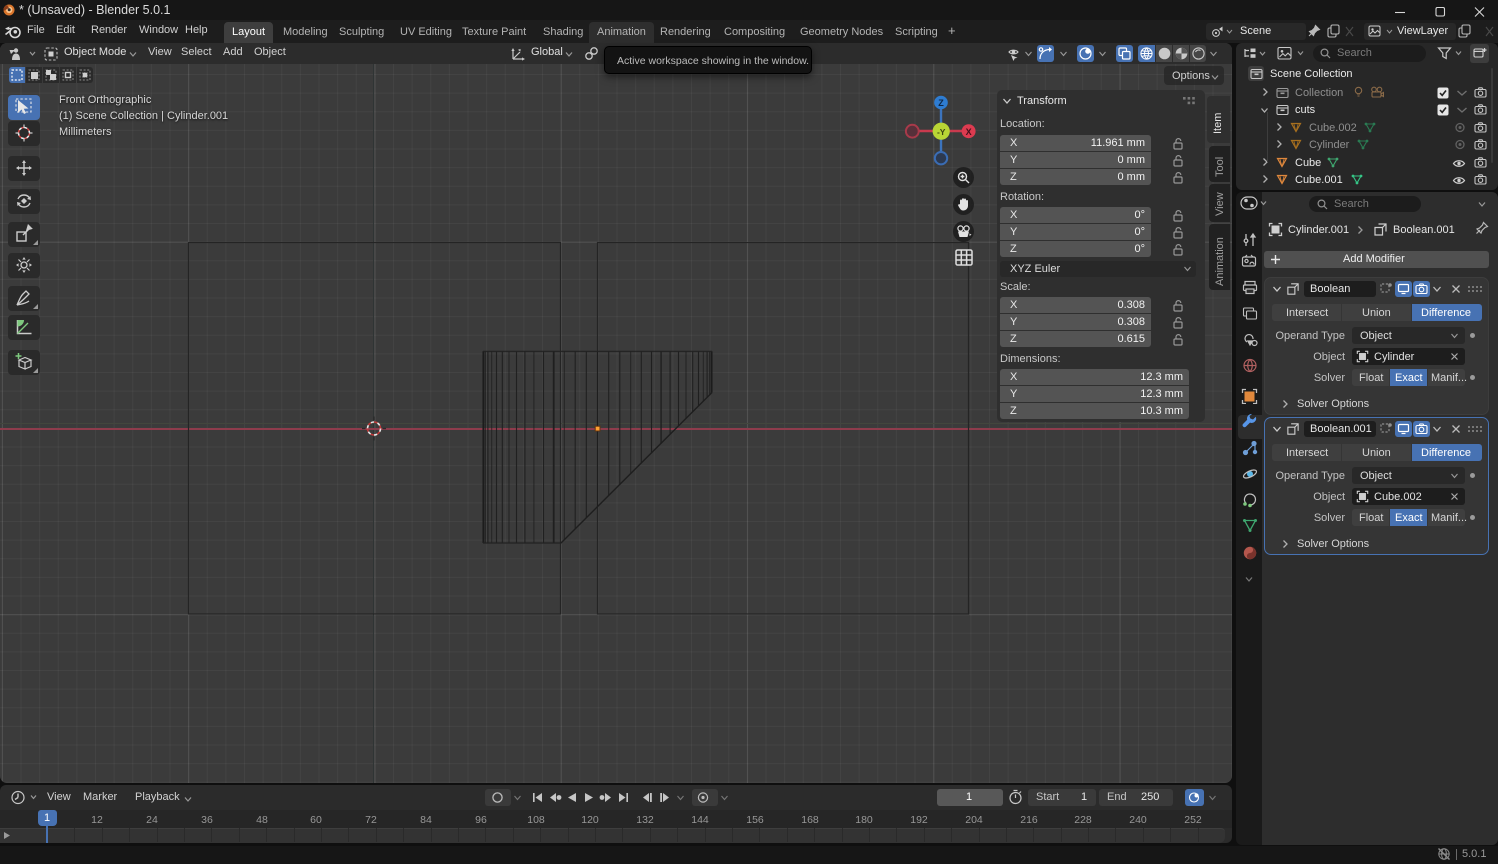  Describe the element at coordinates (969, 132) in the screenshot. I see `svg-text: X` at that location.